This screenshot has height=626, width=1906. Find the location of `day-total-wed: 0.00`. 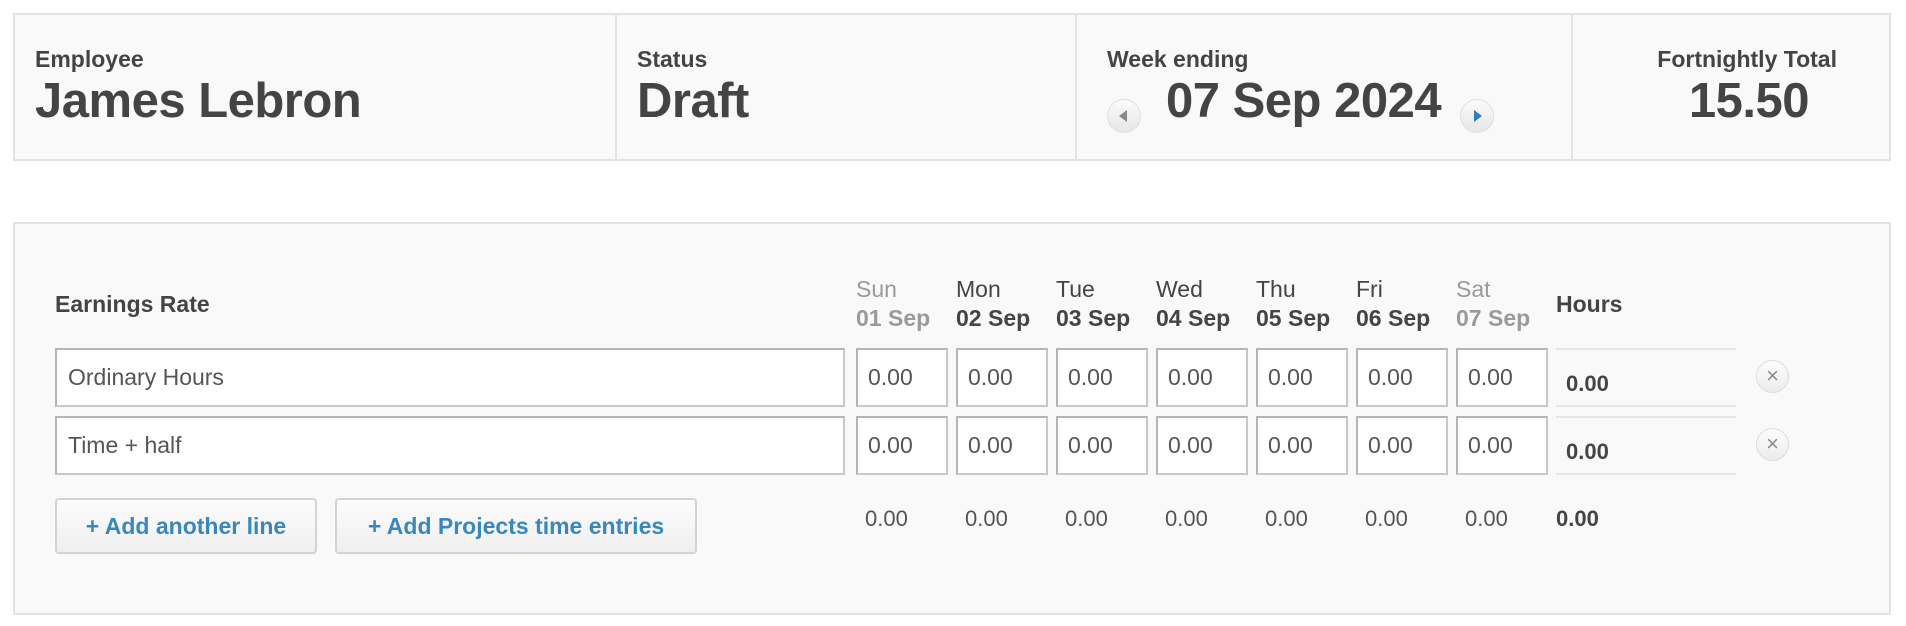

day-total-wed: 0.00 is located at coordinates (1186, 518).